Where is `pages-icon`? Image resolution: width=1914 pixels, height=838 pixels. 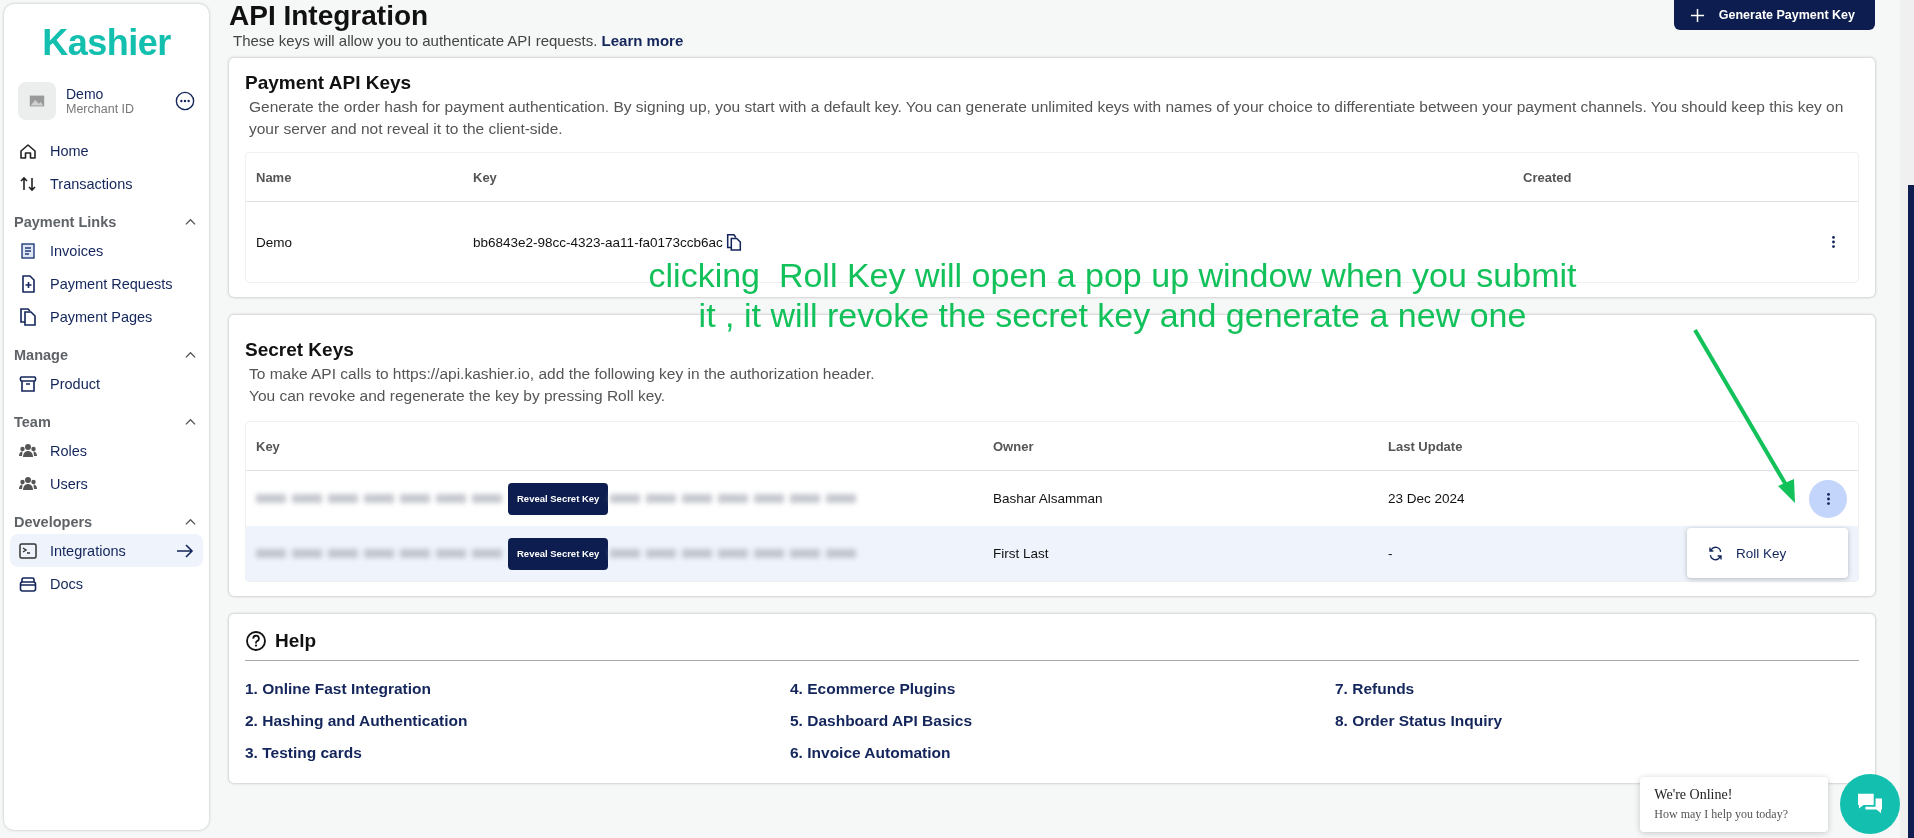 pages-icon is located at coordinates (28, 316).